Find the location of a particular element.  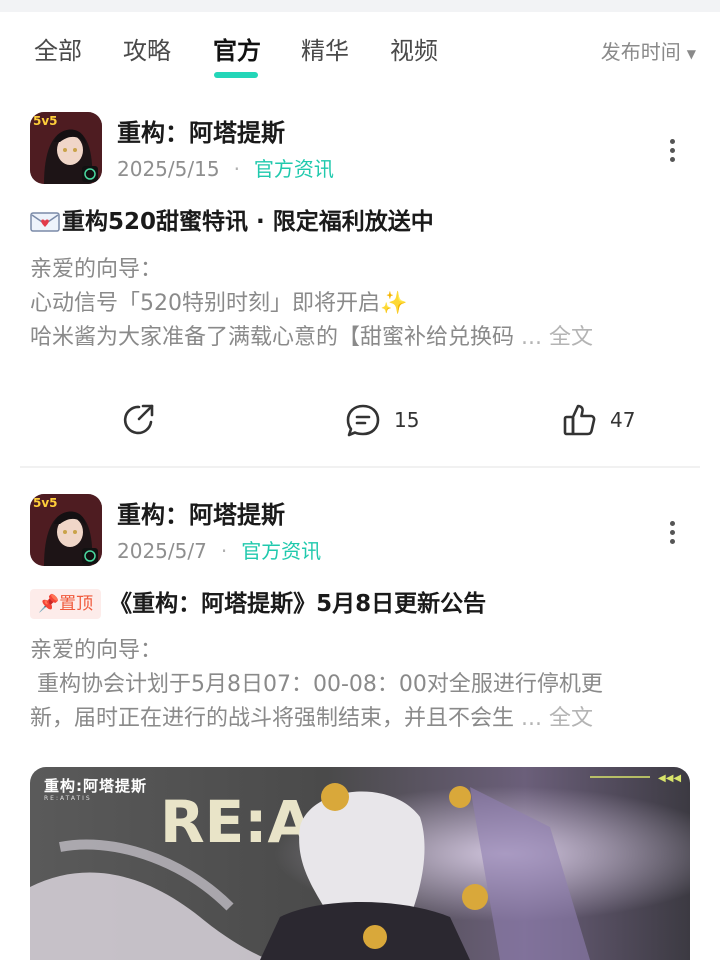

banner-logo-subtext: RE:ATATIS is located at coordinates (68, 798).